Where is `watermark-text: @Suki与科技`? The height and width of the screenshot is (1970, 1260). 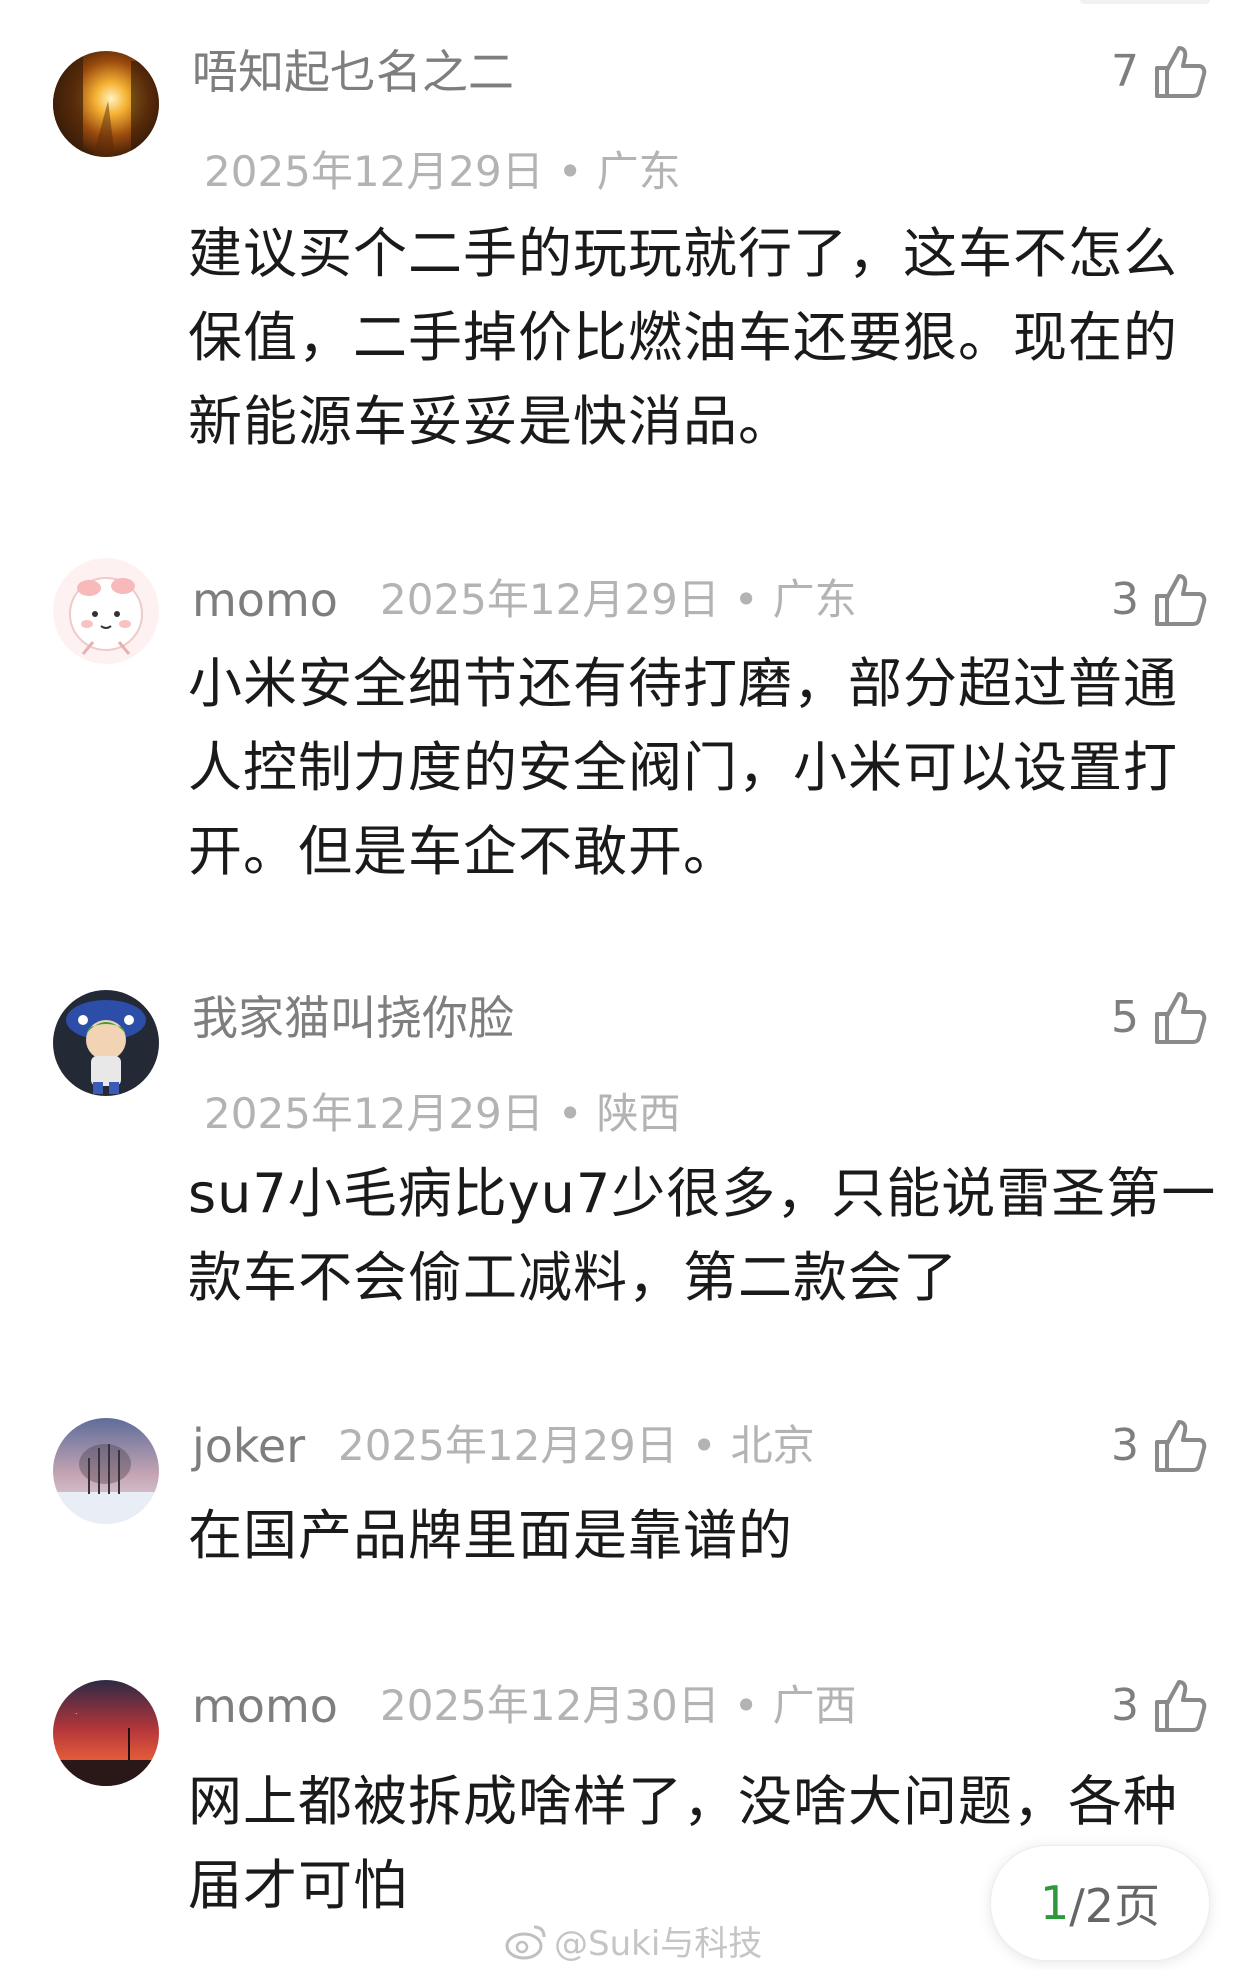 watermark-text: @Suki与科技 is located at coordinates (658, 1944).